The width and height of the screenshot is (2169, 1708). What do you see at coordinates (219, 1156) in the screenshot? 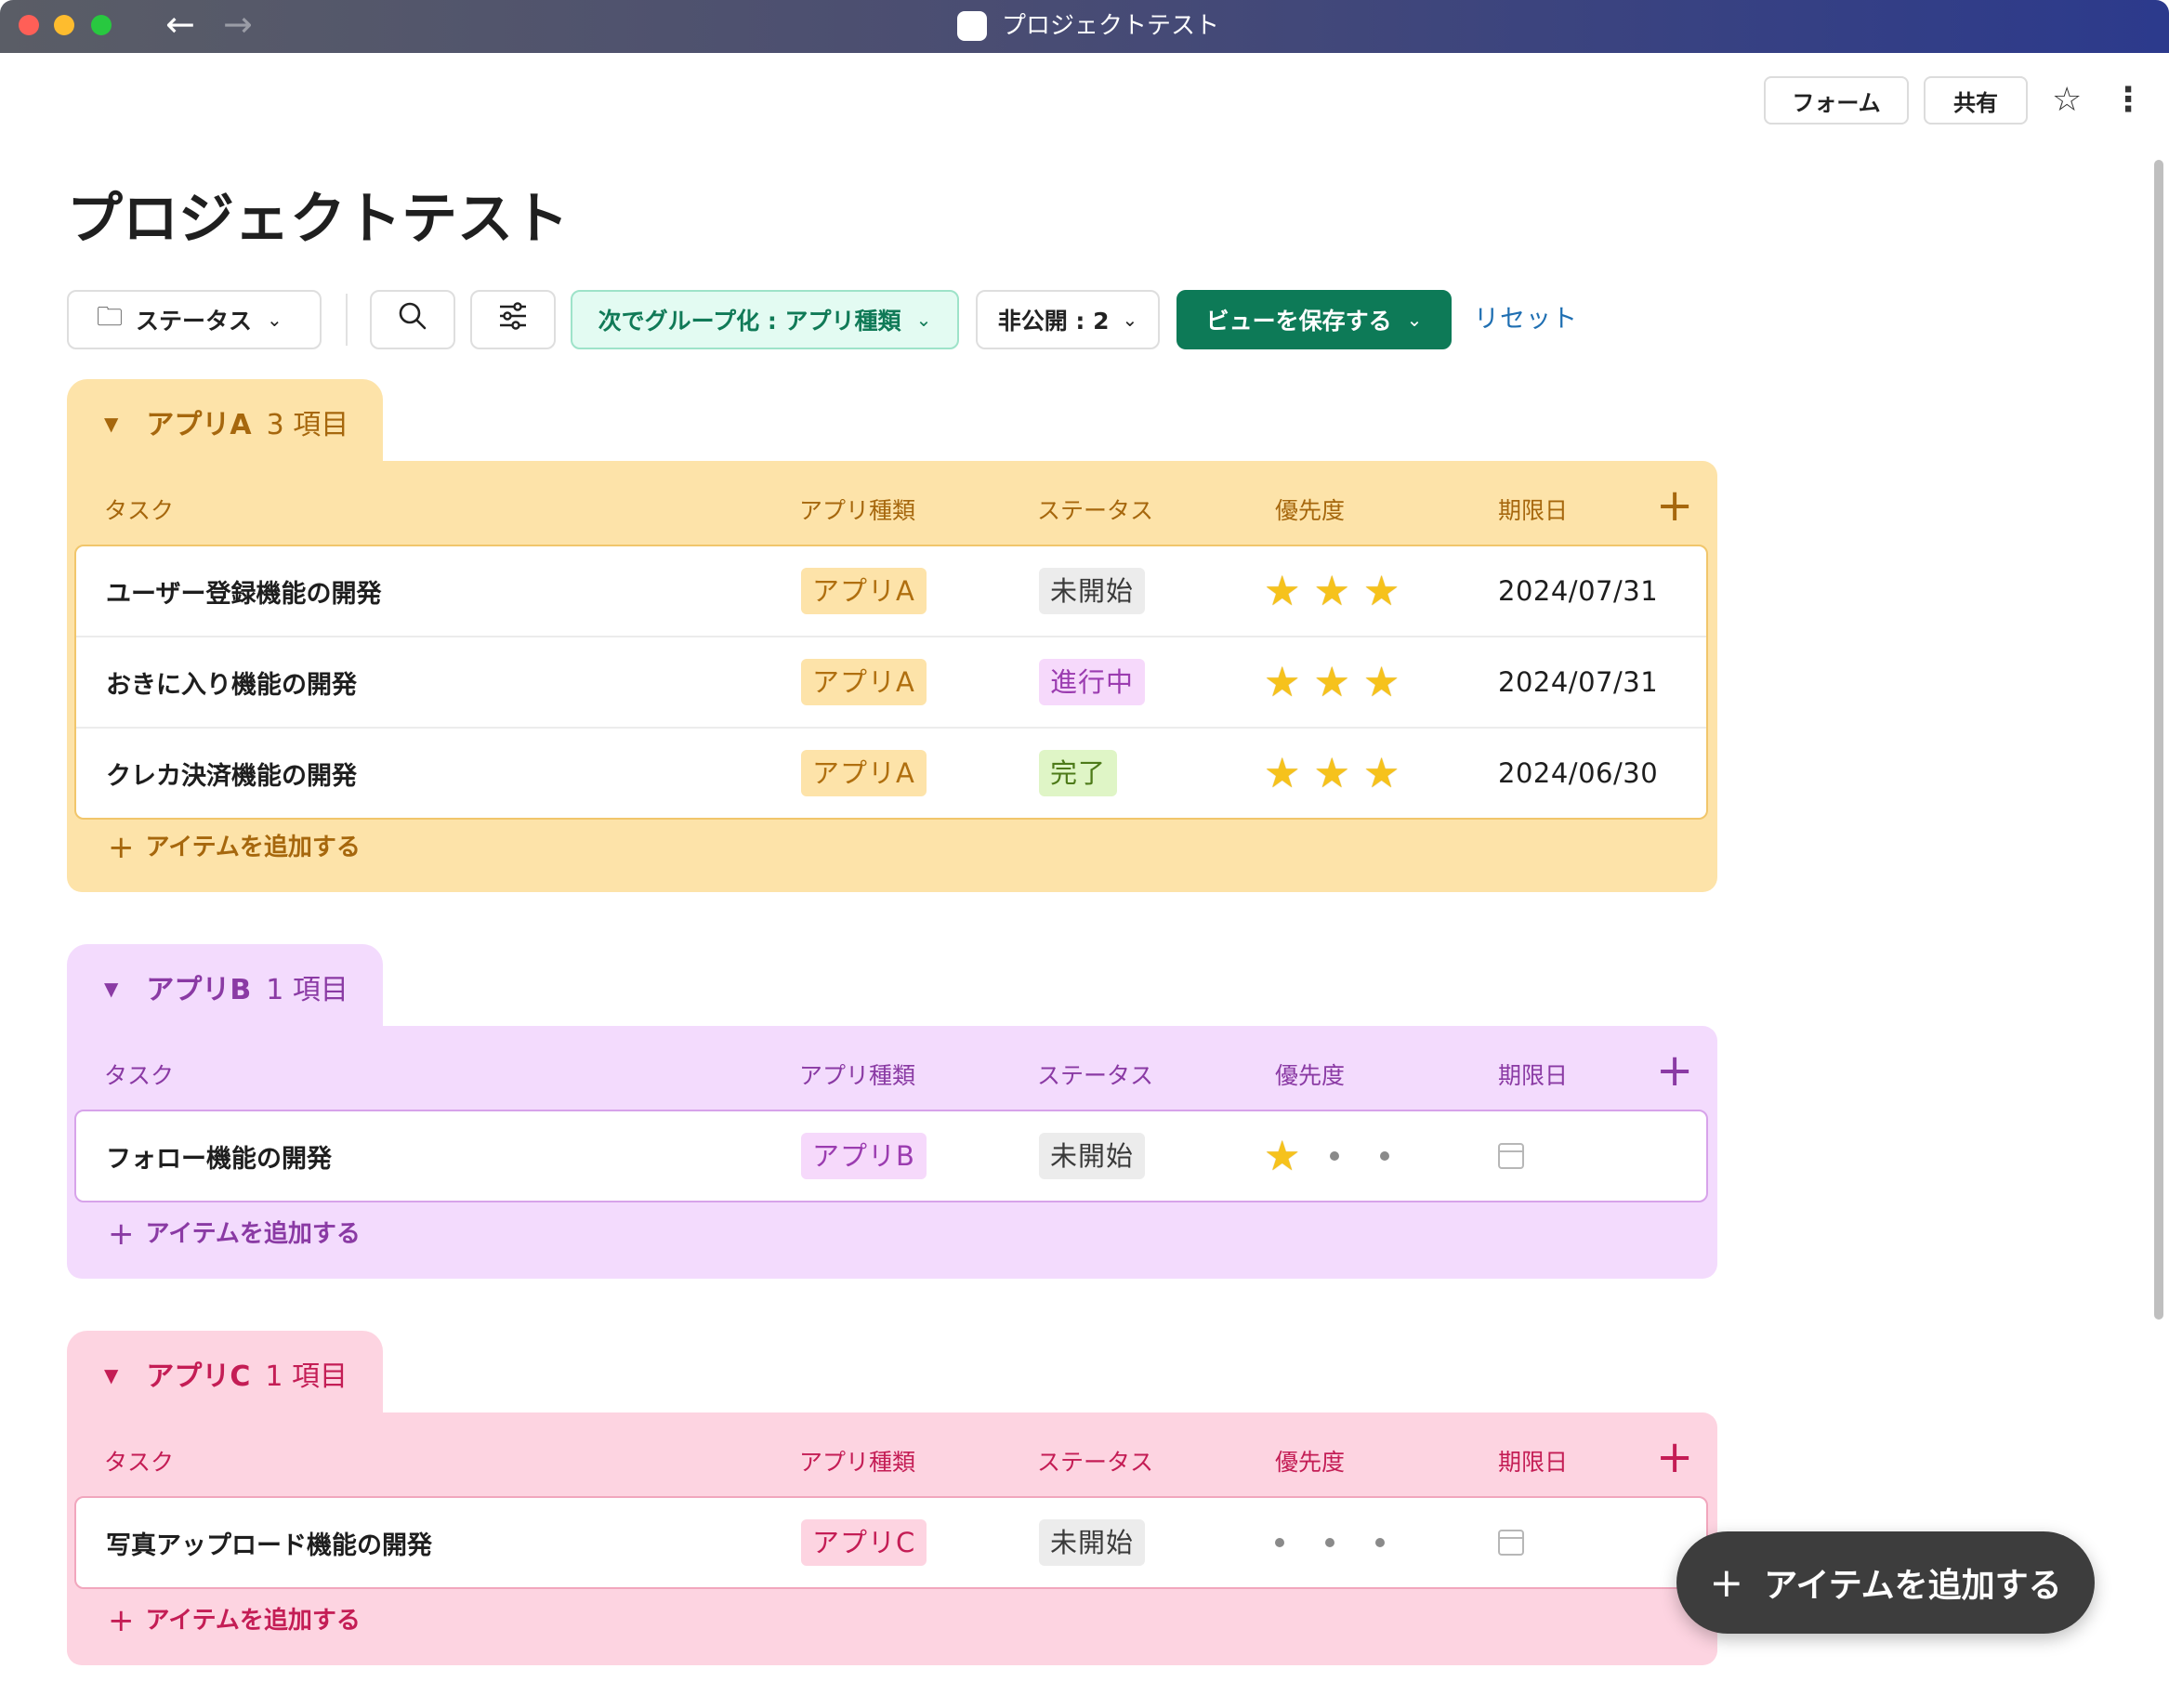
I see `task-name: フォロー機能の開発` at bounding box center [219, 1156].